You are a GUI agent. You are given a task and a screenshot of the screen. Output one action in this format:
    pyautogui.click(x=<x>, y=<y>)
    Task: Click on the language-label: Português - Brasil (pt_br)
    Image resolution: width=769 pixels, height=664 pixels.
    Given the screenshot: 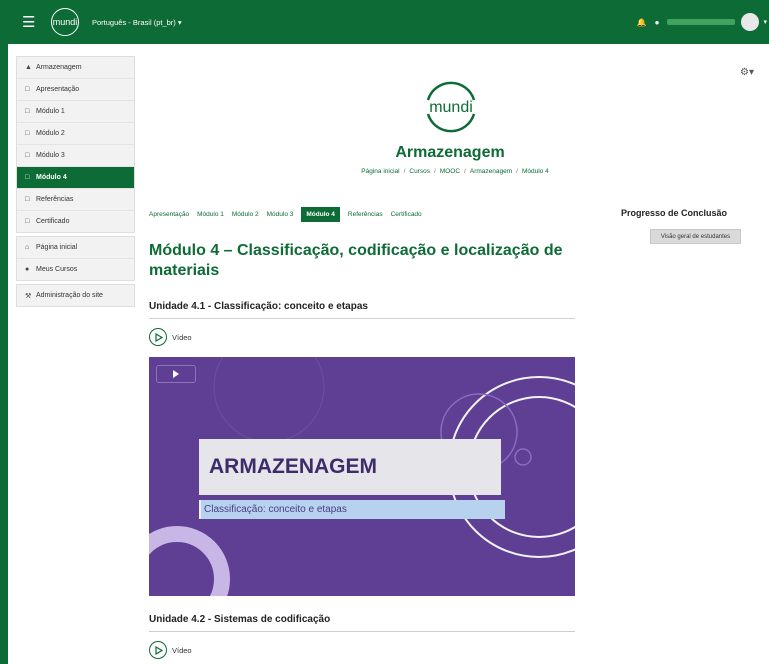 What is the action you would take?
    pyautogui.click(x=134, y=22)
    